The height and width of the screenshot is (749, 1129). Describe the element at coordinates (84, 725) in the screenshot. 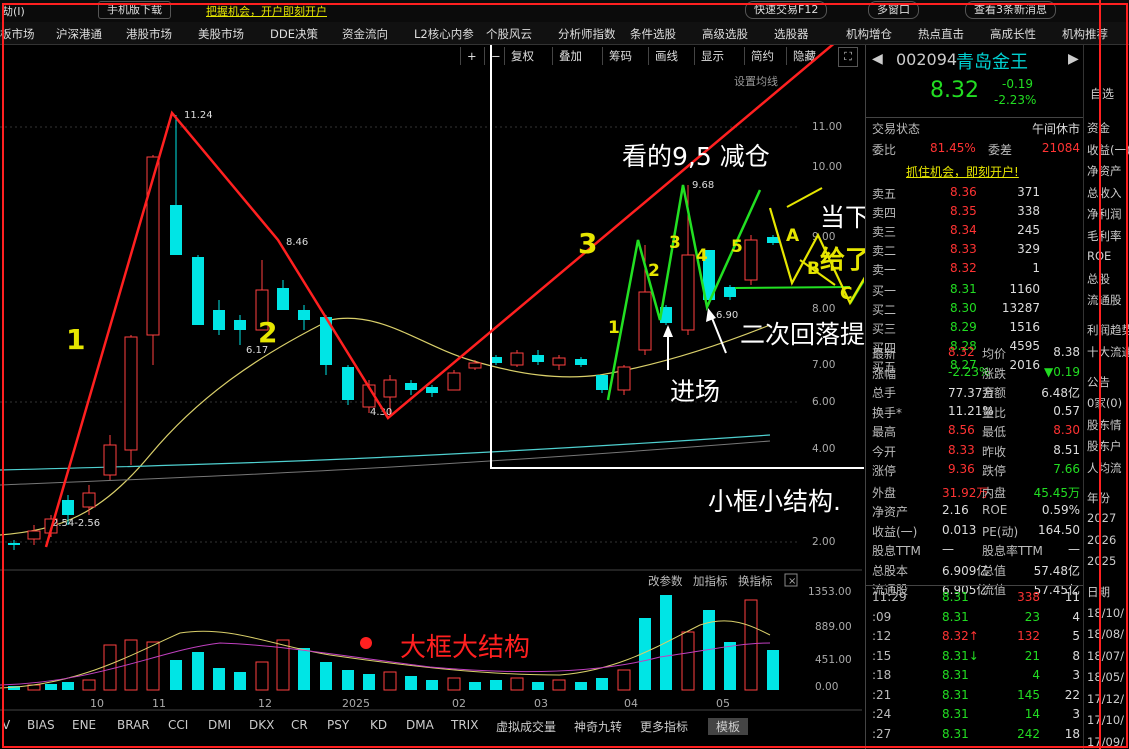

I see `indicator-tab: ENE` at that location.